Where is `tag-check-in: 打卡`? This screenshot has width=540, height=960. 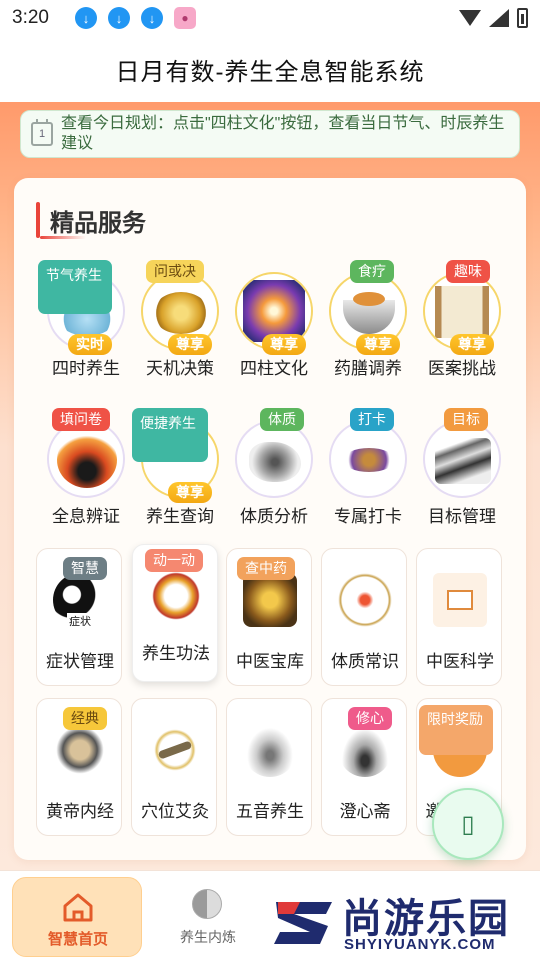 tag-check-in: 打卡 is located at coordinates (372, 419).